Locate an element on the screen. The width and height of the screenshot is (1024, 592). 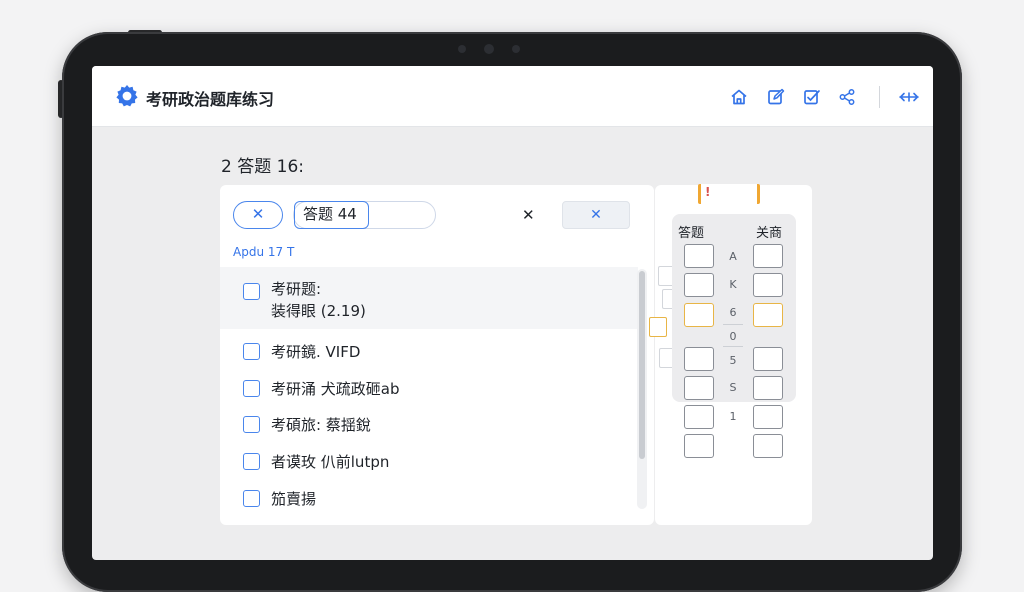
toolbar-divider is located at coordinates (879, 97).